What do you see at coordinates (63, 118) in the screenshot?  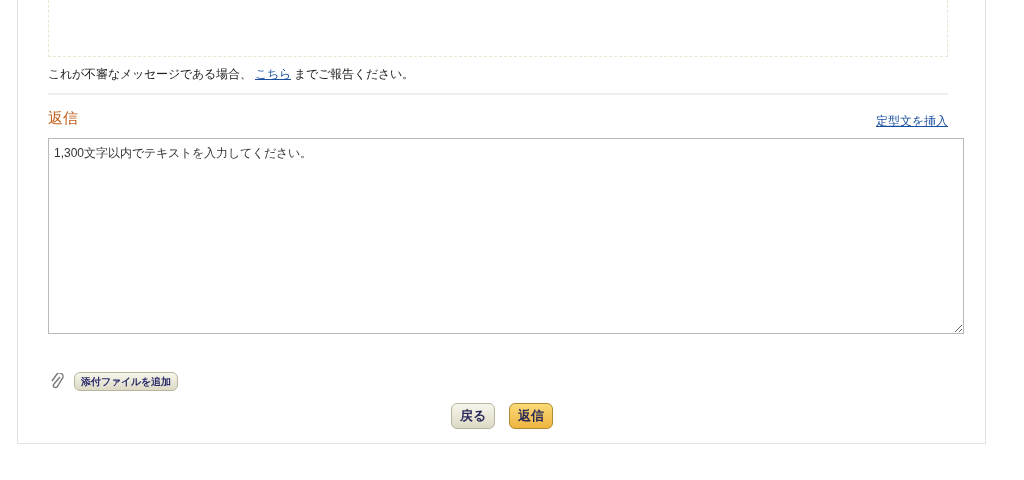 I see `reply-heading: 返信` at bounding box center [63, 118].